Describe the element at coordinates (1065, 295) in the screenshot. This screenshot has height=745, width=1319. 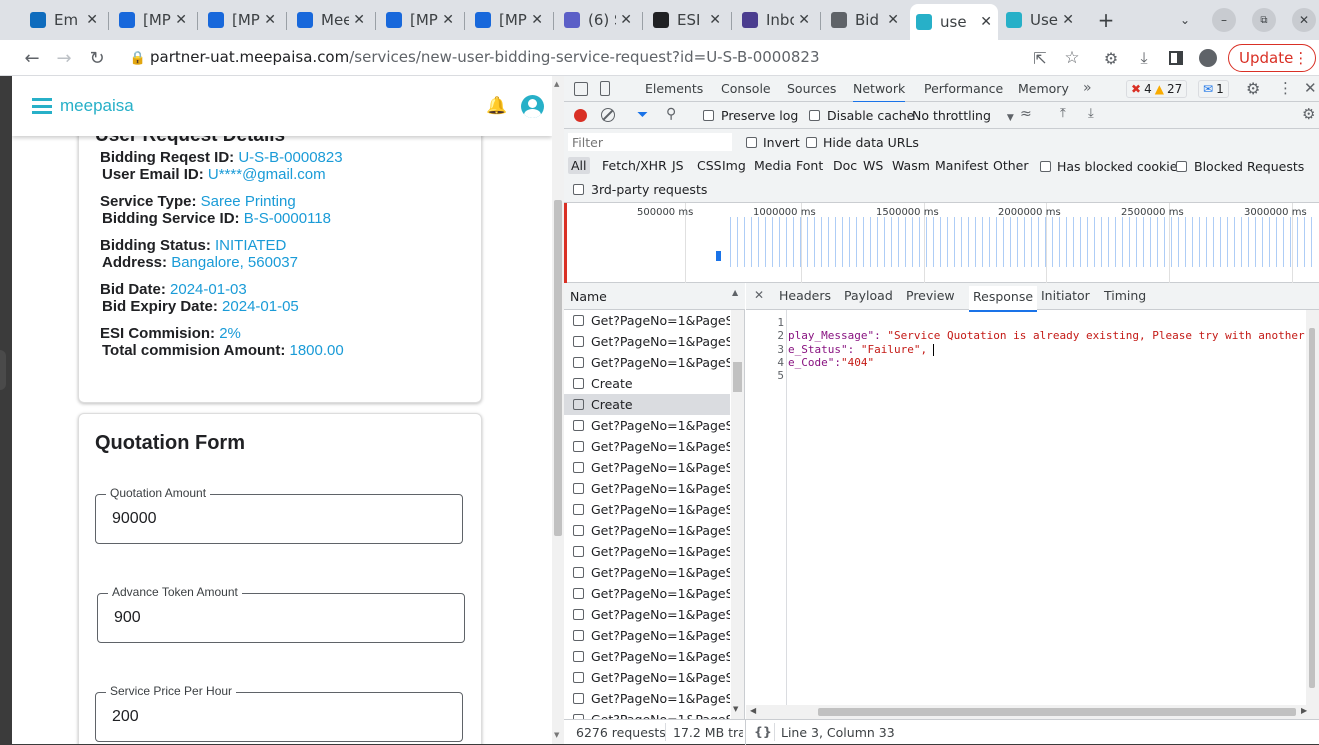
I see `detail-tab: Initiator` at that location.